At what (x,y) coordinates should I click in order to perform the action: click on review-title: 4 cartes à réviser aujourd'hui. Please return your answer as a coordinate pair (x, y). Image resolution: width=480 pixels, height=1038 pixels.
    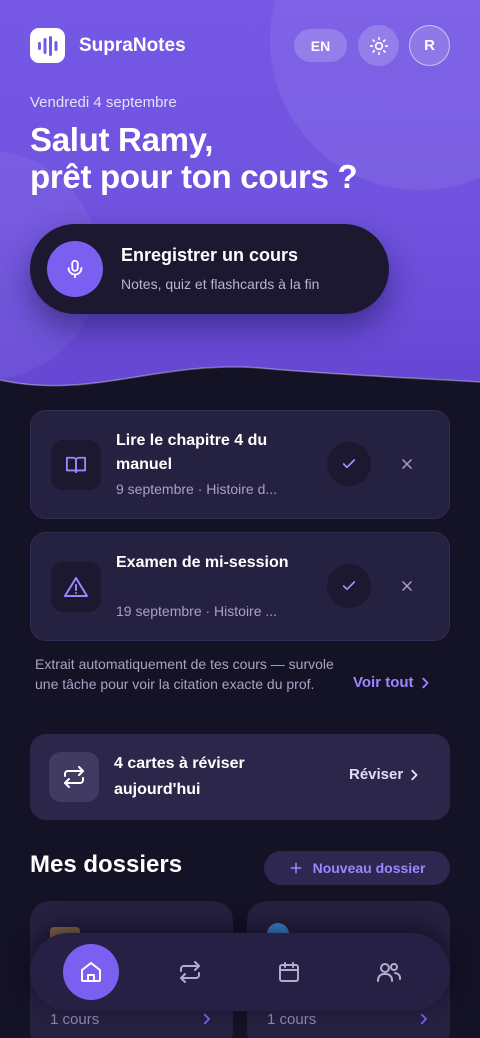
    Looking at the image, I should click on (179, 776).